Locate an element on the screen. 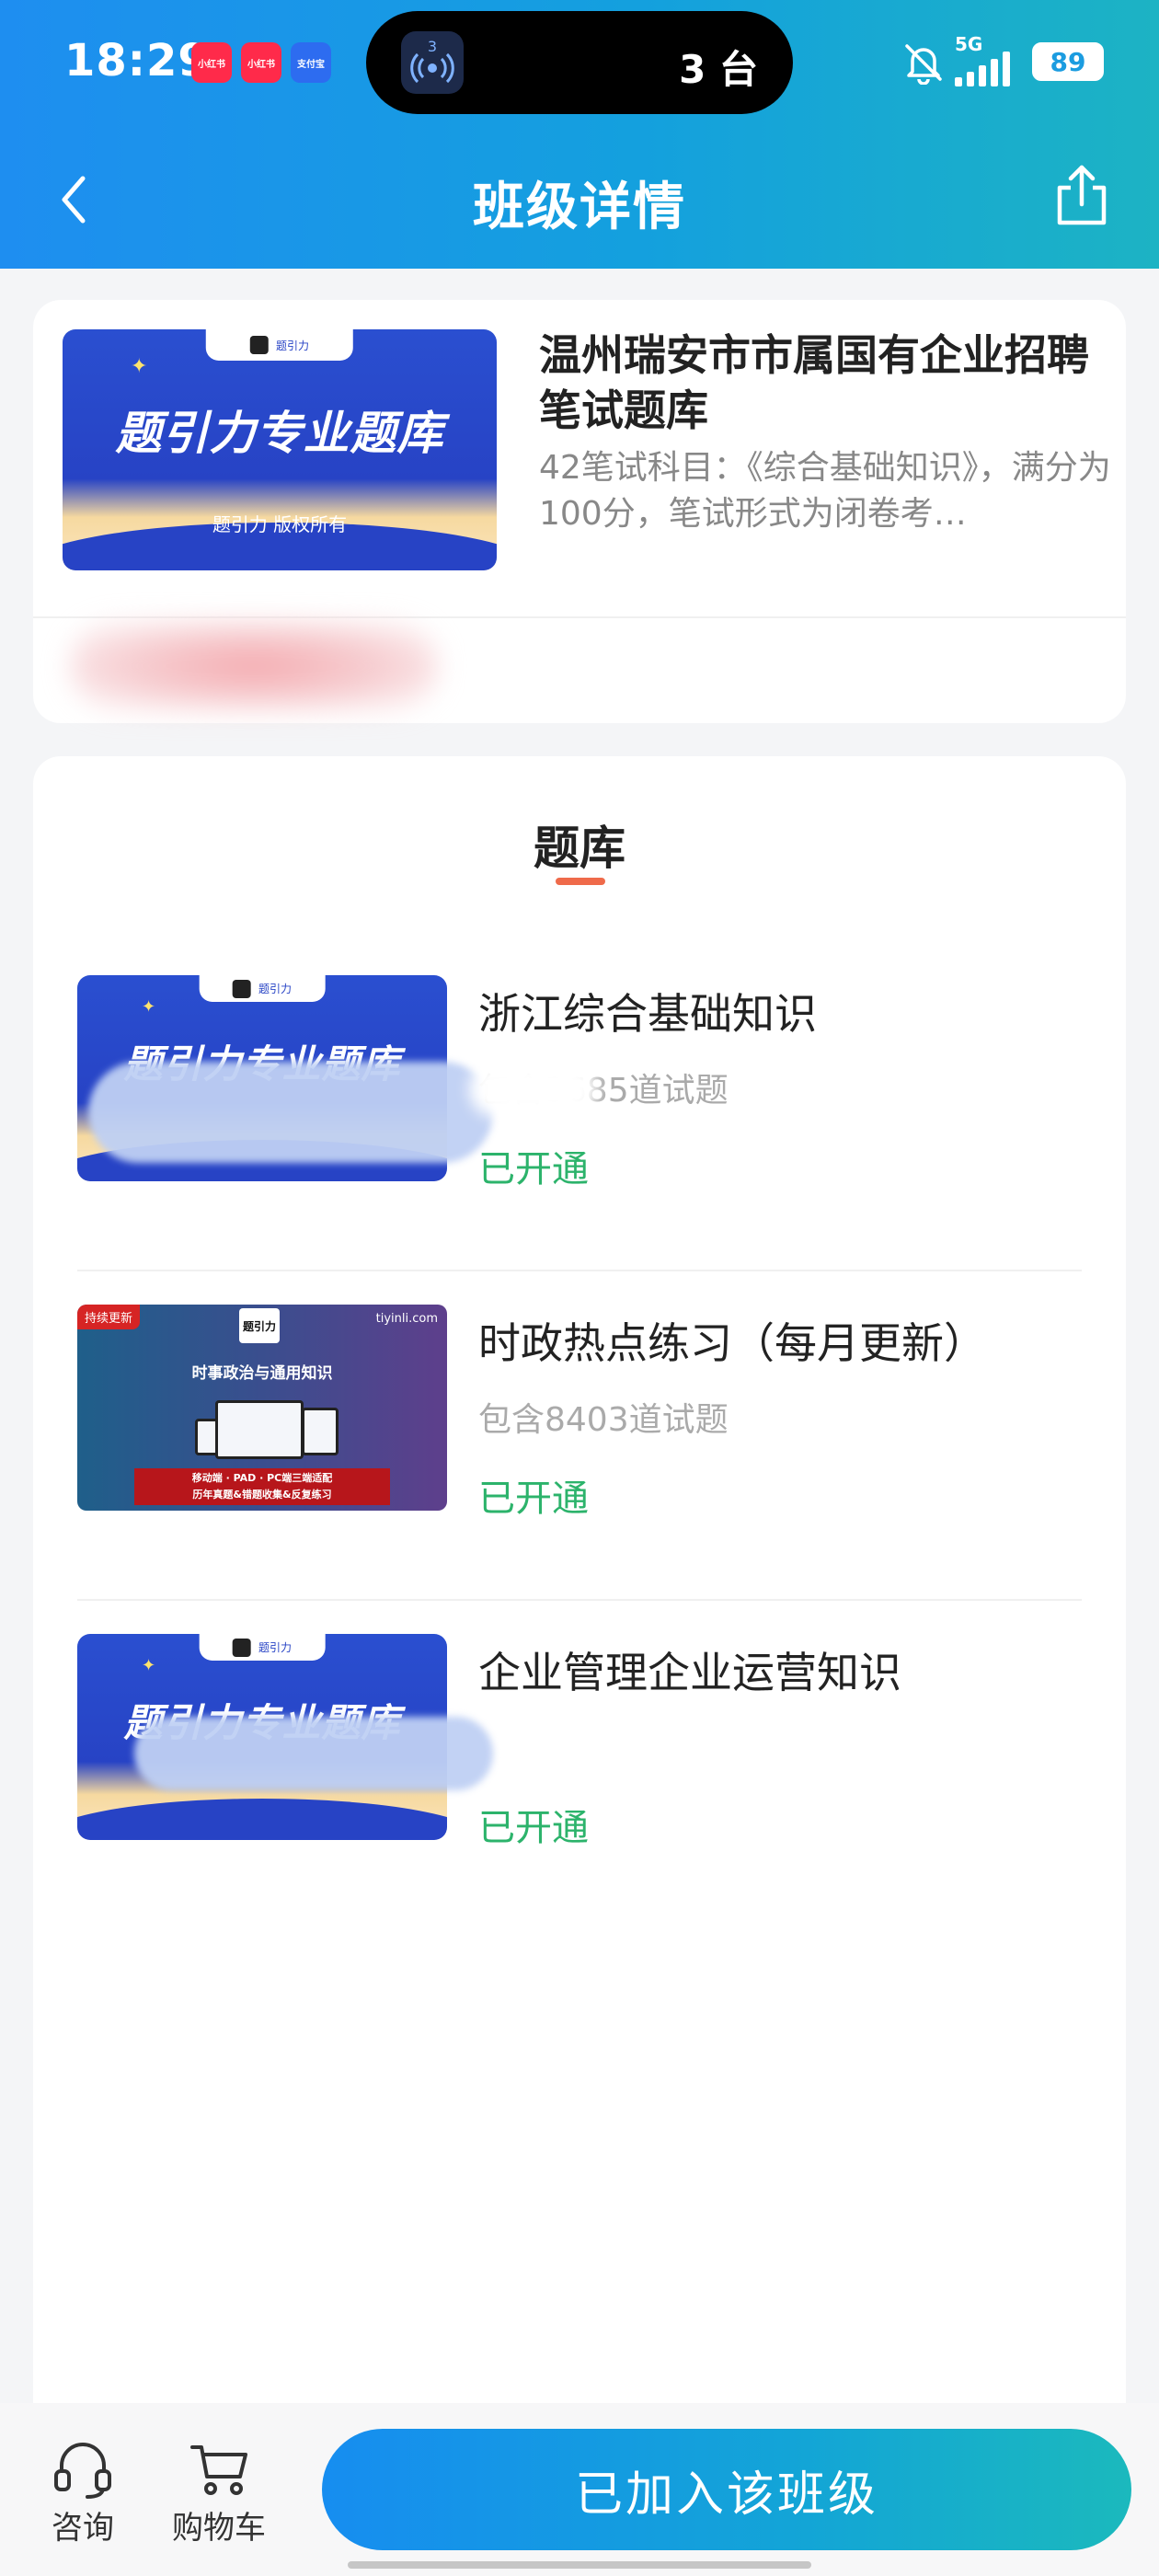 This screenshot has height=2576, width=1159. join-class-button: 已加入该班级 is located at coordinates (726, 2489).